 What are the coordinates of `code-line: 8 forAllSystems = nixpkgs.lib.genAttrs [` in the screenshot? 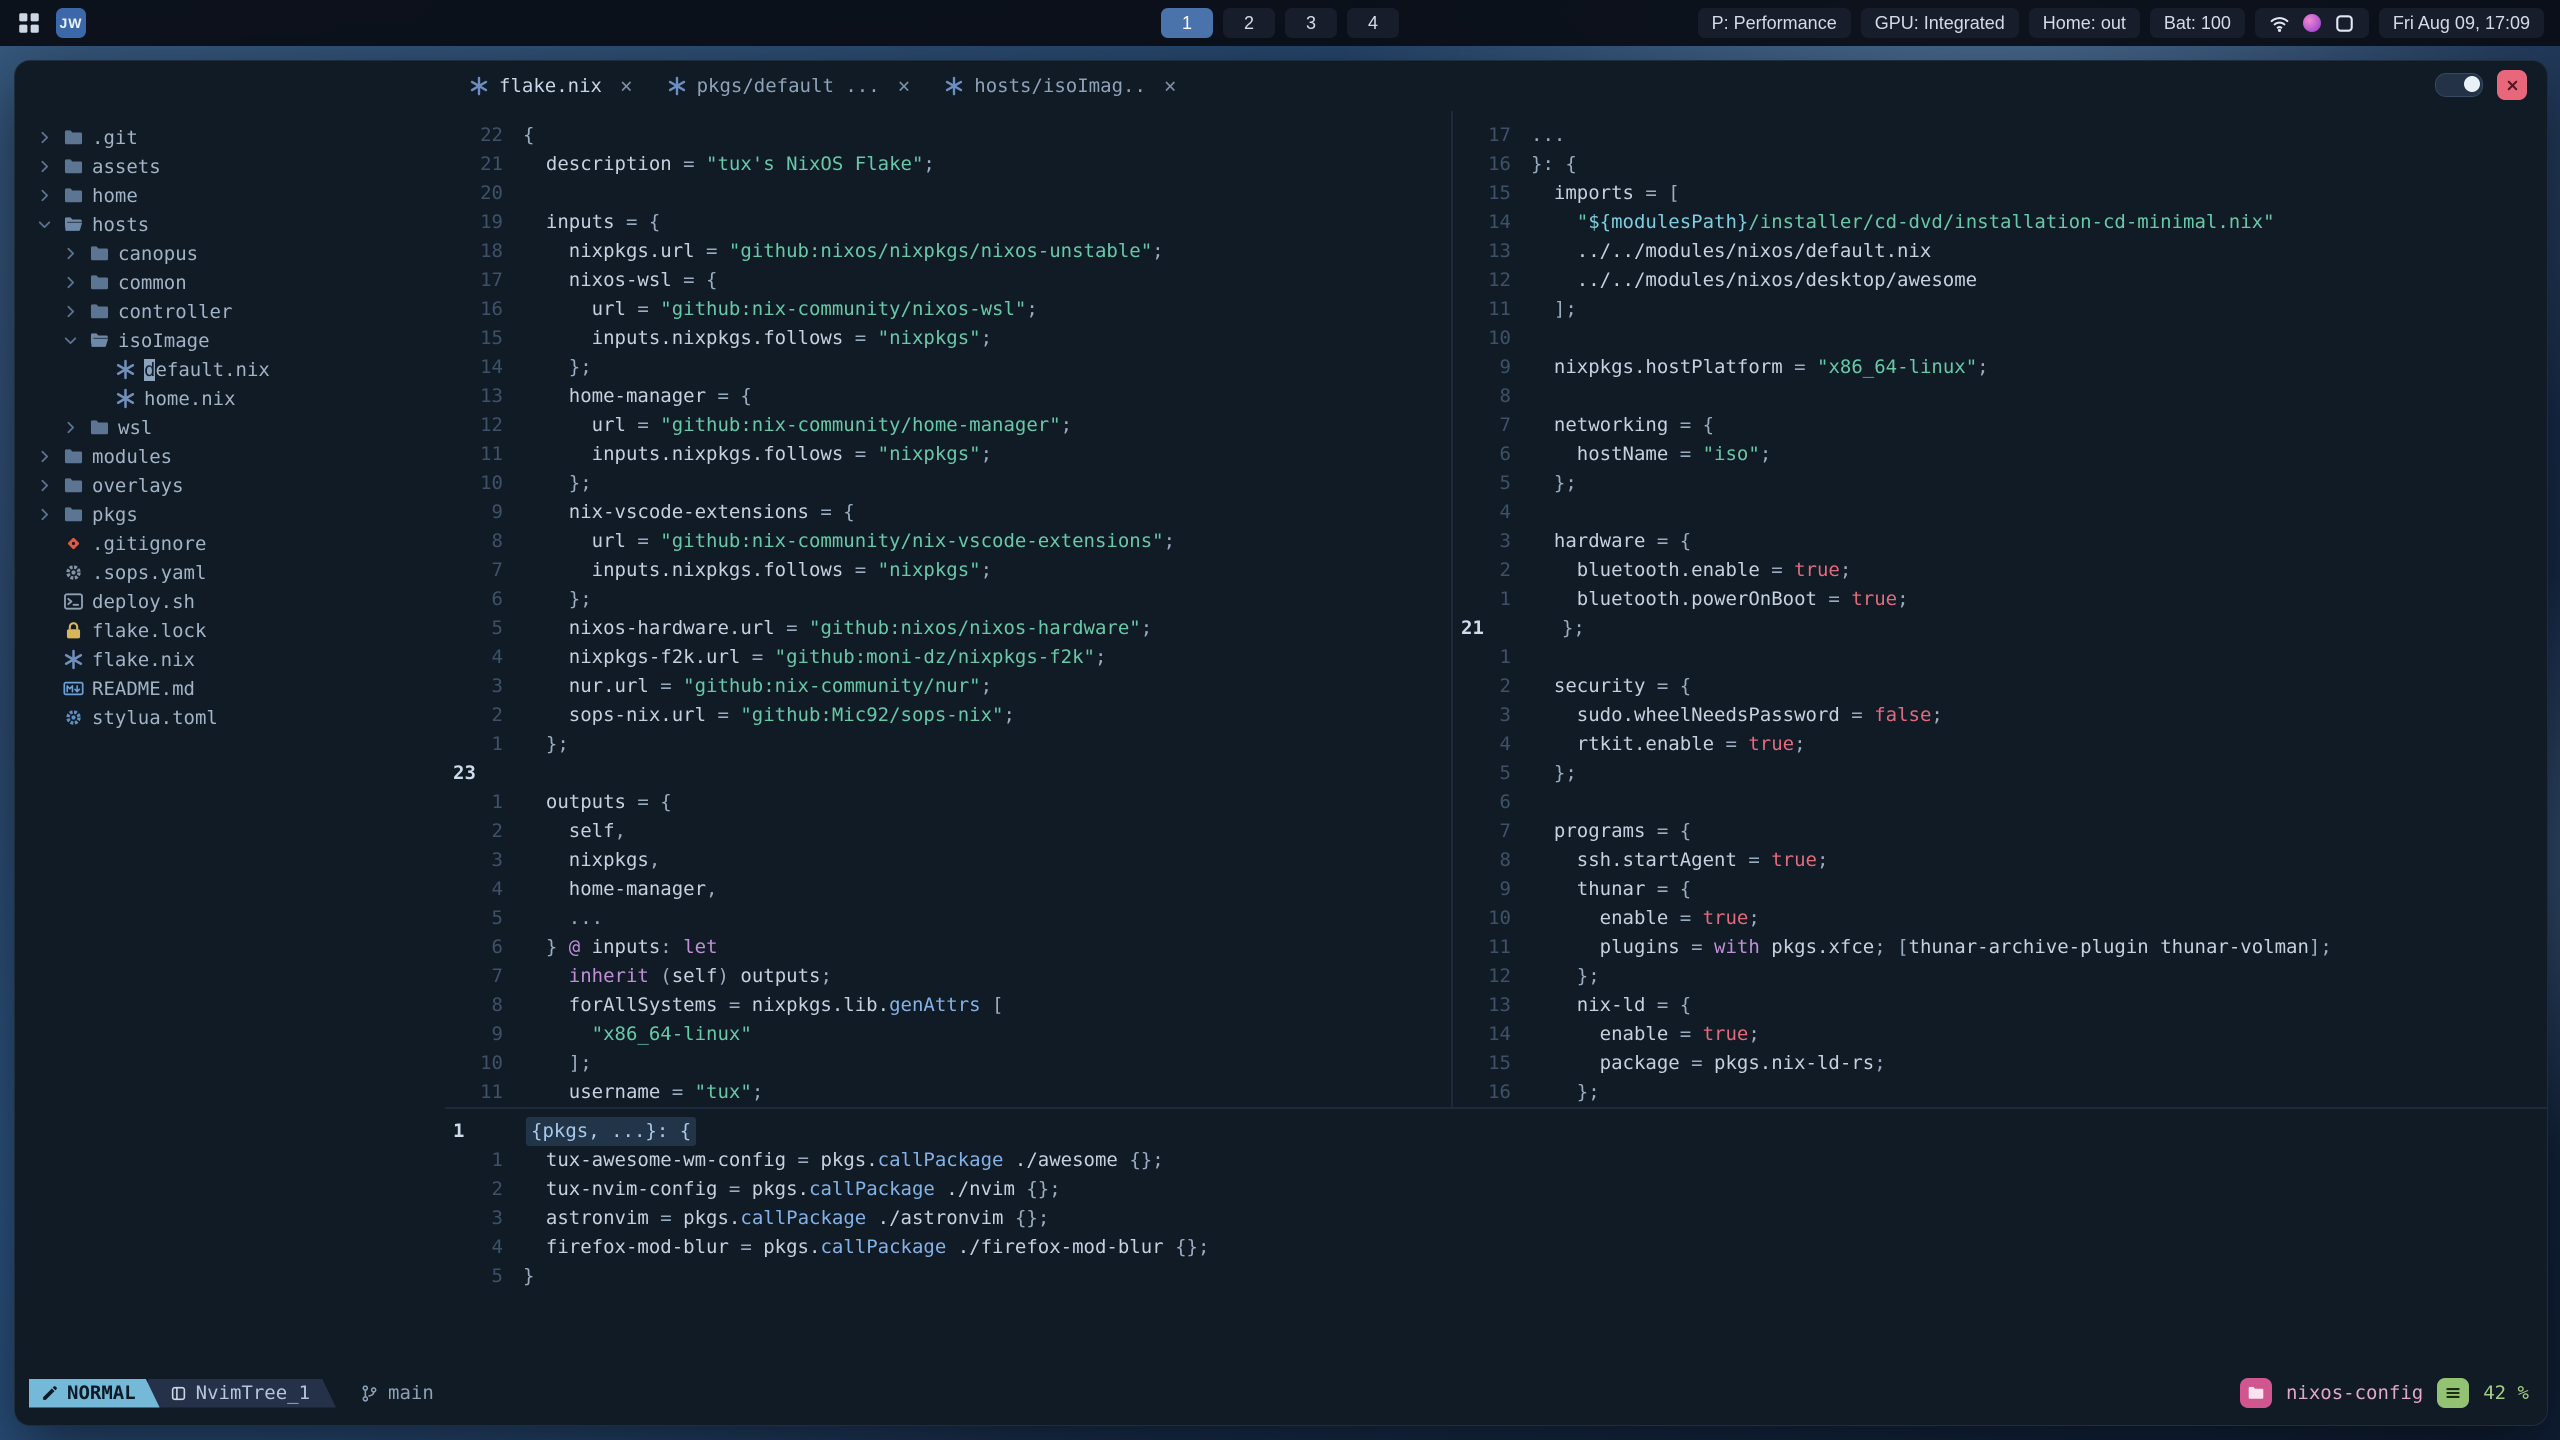 It's located at (948, 1005).